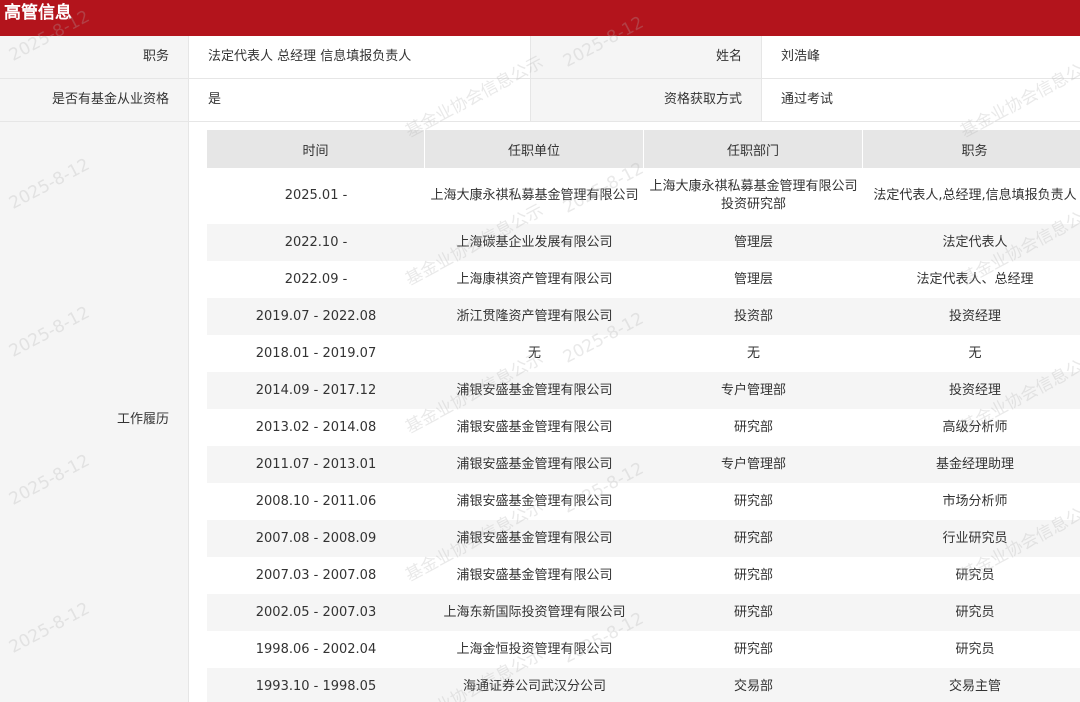 This screenshot has width=1080, height=702. What do you see at coordinates (534, 685) in the screenshot?
I see `cell-employer: 海通证券公司武汉分公司` at bounding box center [534, 685].